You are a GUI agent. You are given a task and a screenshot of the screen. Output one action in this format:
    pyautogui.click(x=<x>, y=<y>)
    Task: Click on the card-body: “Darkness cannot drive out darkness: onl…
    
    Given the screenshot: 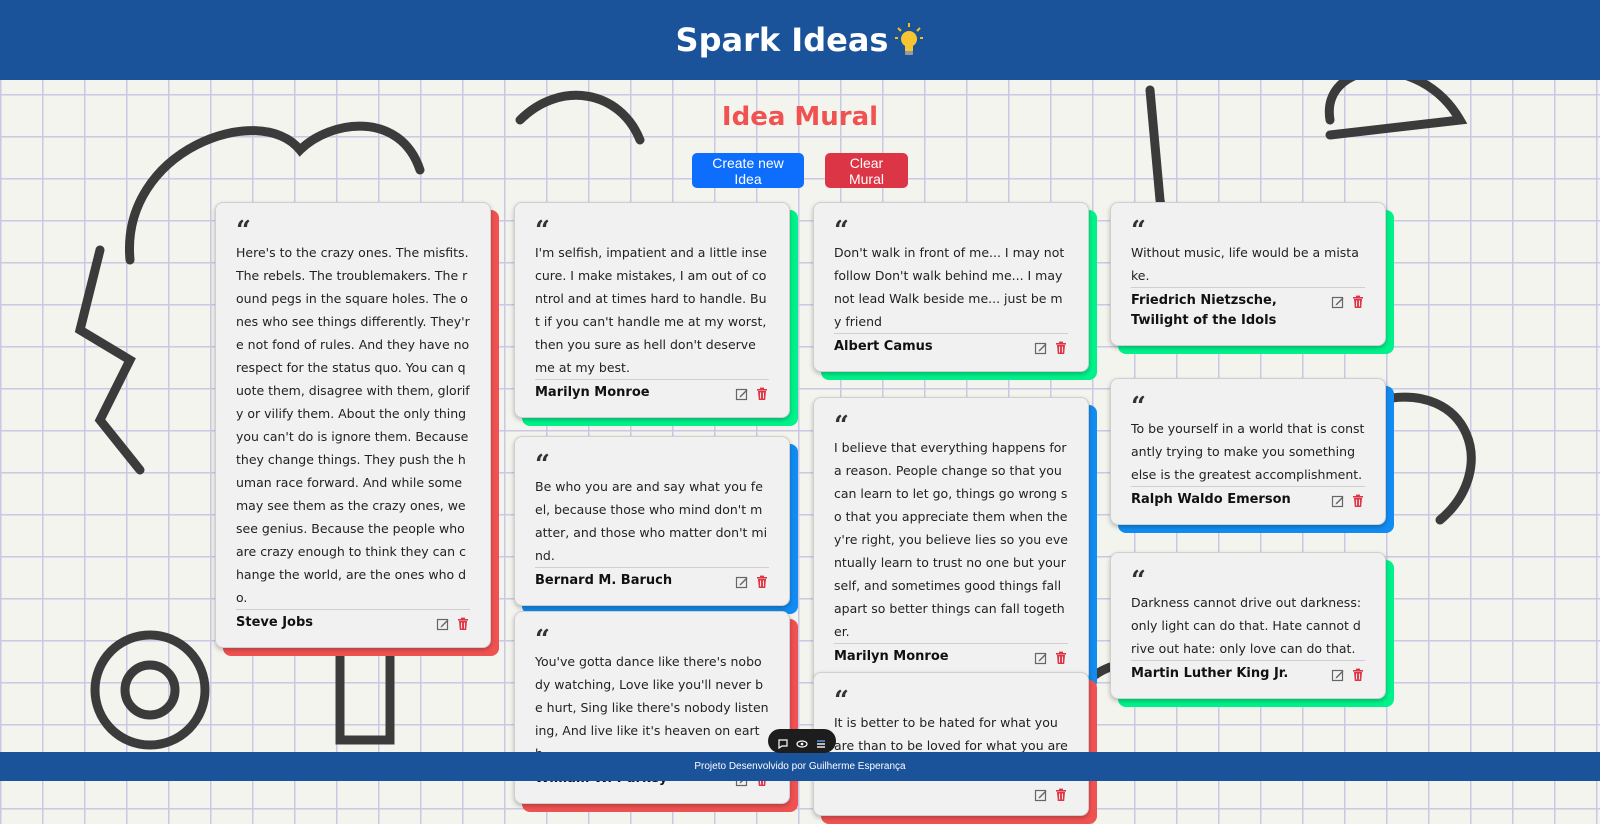 What is the action you would take?
    pyautogui.click(x=1248, y=625)
    